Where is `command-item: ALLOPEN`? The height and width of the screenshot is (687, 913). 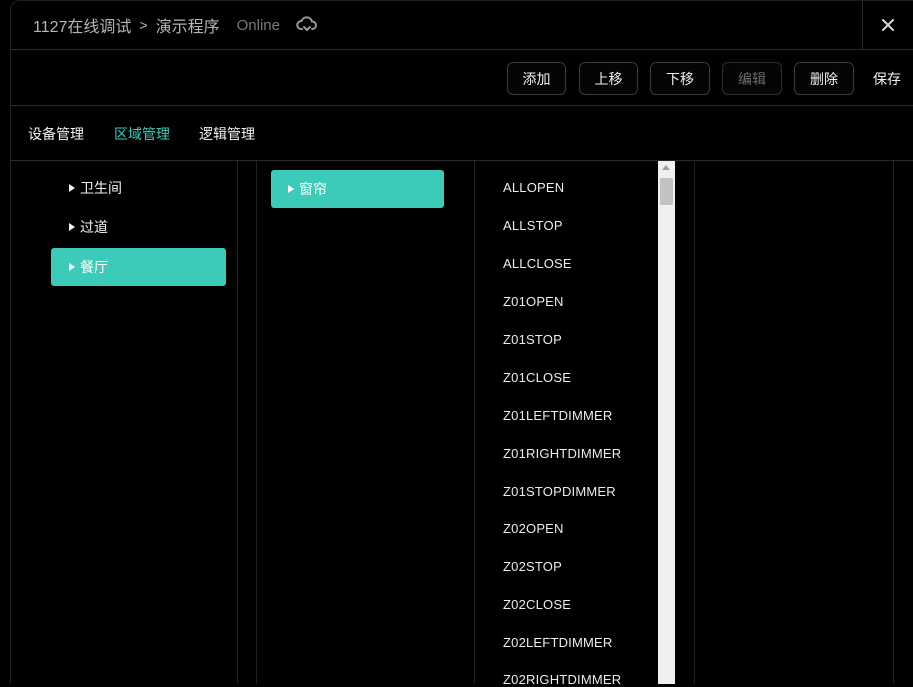
command-item: ALLOPEN is located at coordinates (533, 187).